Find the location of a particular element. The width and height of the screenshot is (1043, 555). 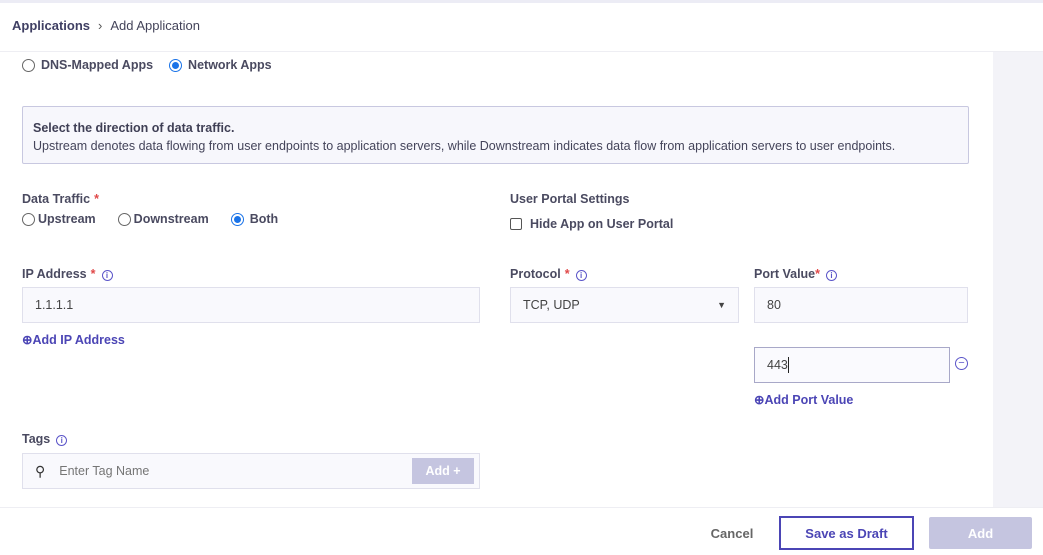

checkbox-label: Hide App on User Portal is located at coordinates (602, 224).